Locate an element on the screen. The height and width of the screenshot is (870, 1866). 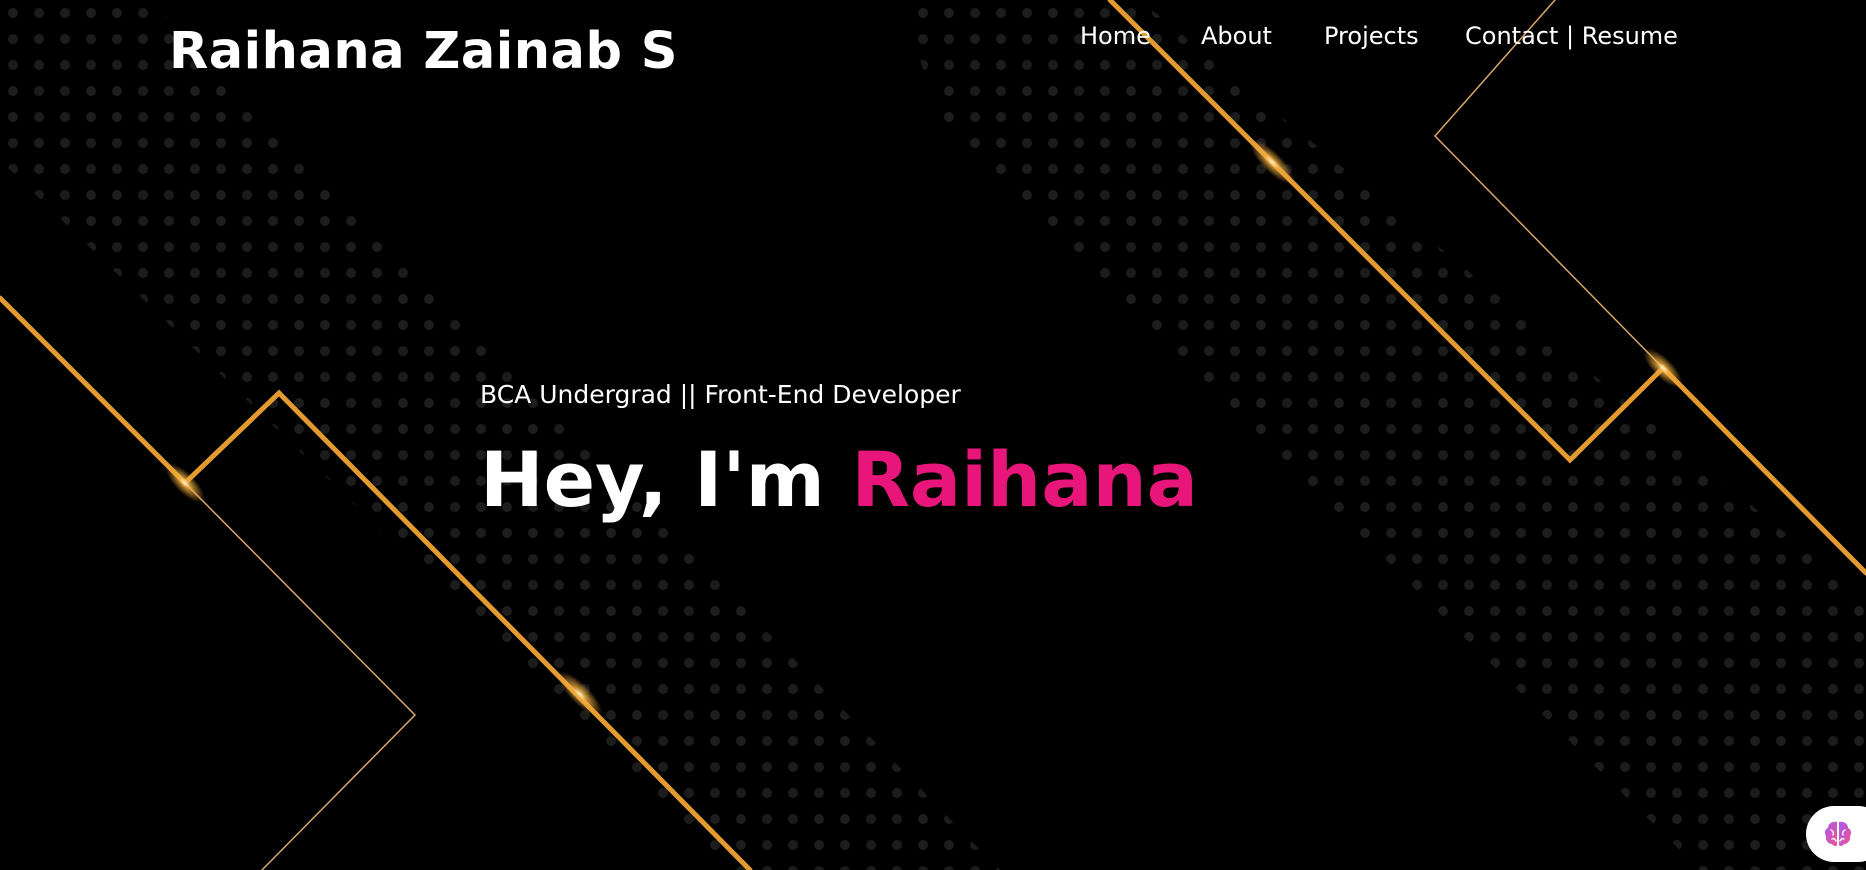
hero-subtitle: BCA Undergrad || Front-End Developer is located at coordinates (720, 394).